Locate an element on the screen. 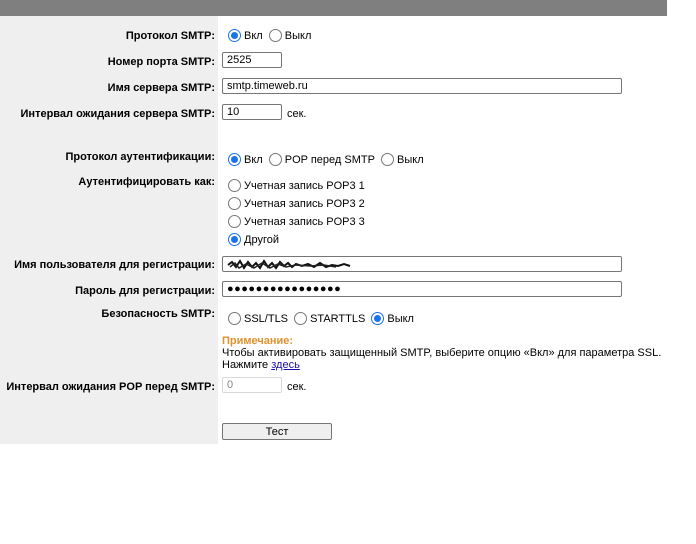  smtp-timeout-label: Интервал ожидания сервера SMTP: is located at coordinates (117, 114).